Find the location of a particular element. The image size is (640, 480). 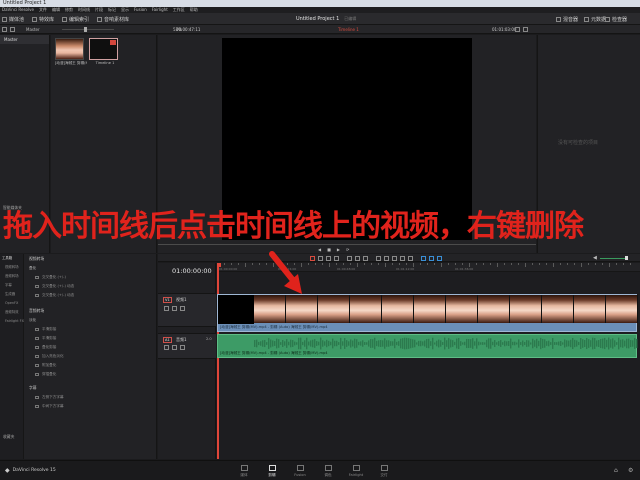

zoom-full-icon is located at coordinates (423, 258).